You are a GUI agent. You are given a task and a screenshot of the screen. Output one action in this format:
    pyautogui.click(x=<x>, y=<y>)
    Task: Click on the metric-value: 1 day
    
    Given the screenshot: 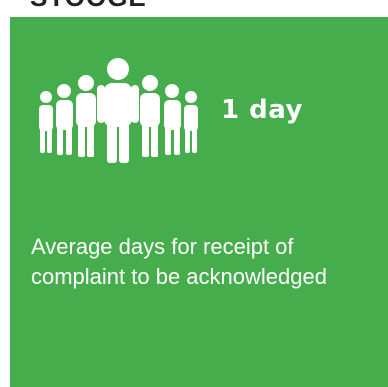 What is the action you would take?
    pyautogui.click(x=262, y=110)
    